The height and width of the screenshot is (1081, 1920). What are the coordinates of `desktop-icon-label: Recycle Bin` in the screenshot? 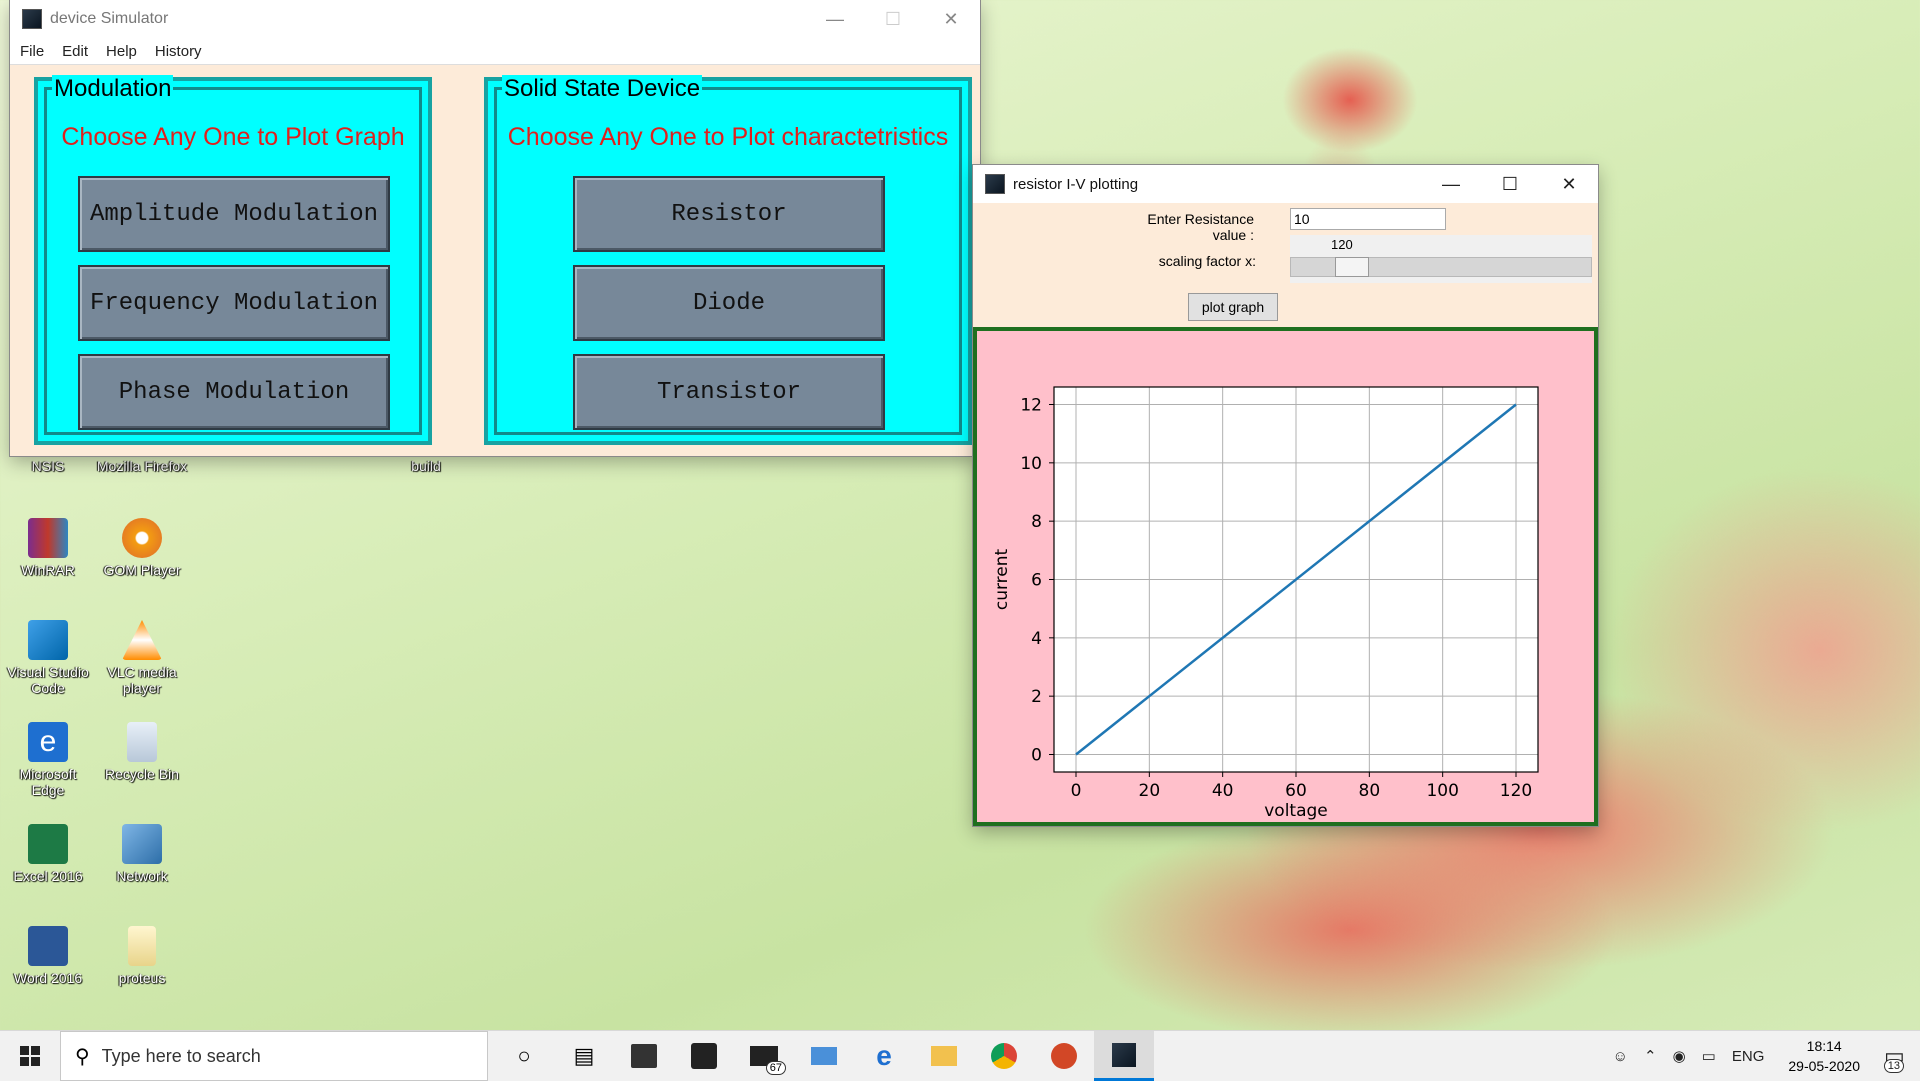 It's located at (142, 774).